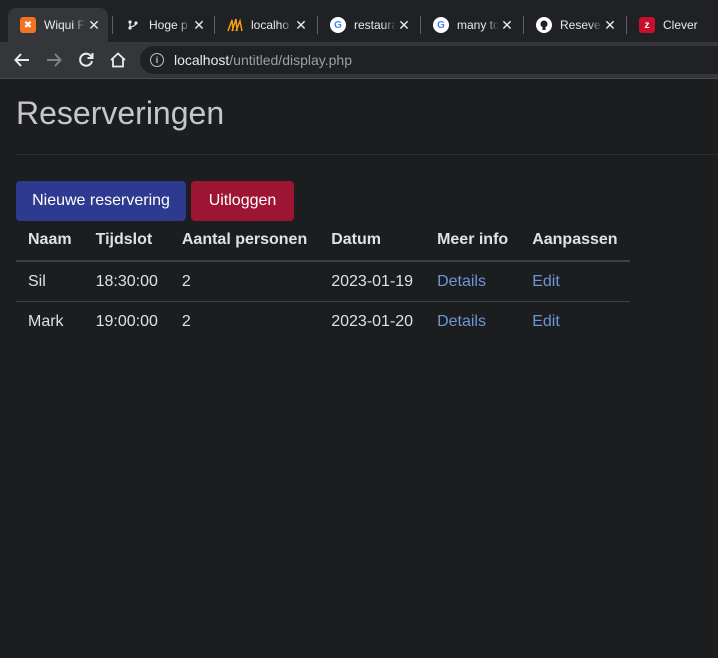 Image resolution: width=718 pixels, height=658 pixels. I want to click on divider, so click(367, 154).